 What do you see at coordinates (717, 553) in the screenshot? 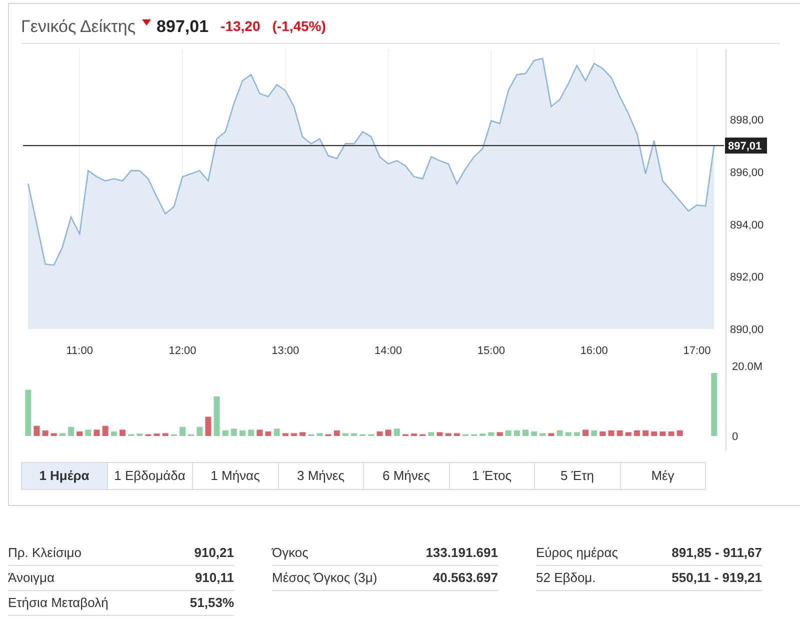
I see `stat-value: 891,85 - 911,67` at bounding box center [717, 553].